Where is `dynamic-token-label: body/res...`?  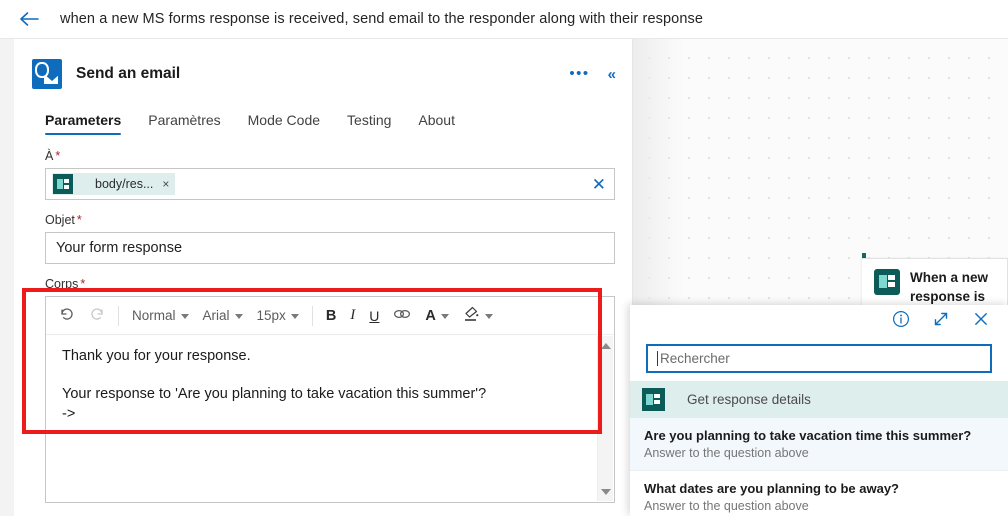 dynamic-token-label: body/res... is located at coordinates (124, 184).